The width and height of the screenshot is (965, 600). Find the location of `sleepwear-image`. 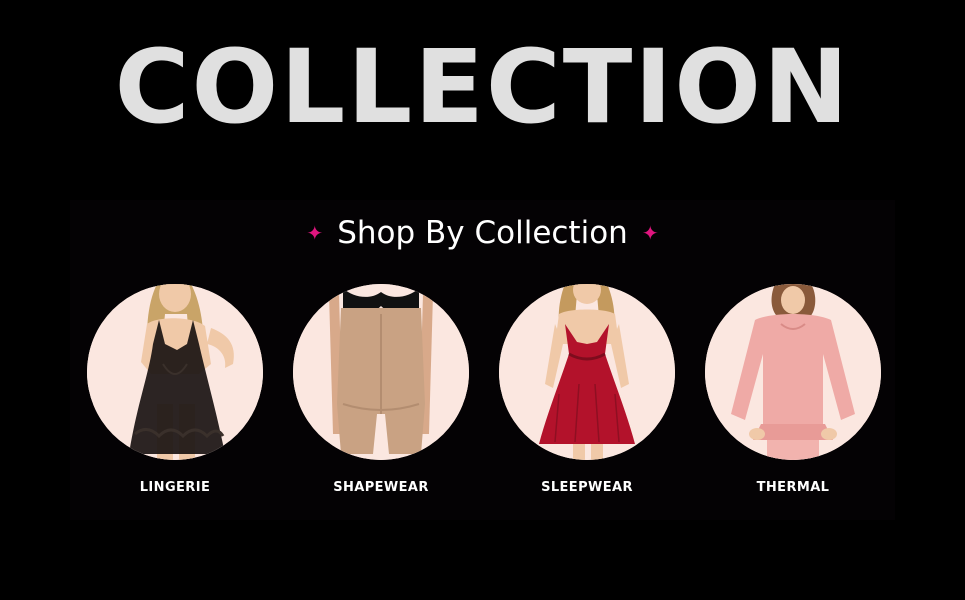

sleepwear-image is located at coordinates (587, 372).